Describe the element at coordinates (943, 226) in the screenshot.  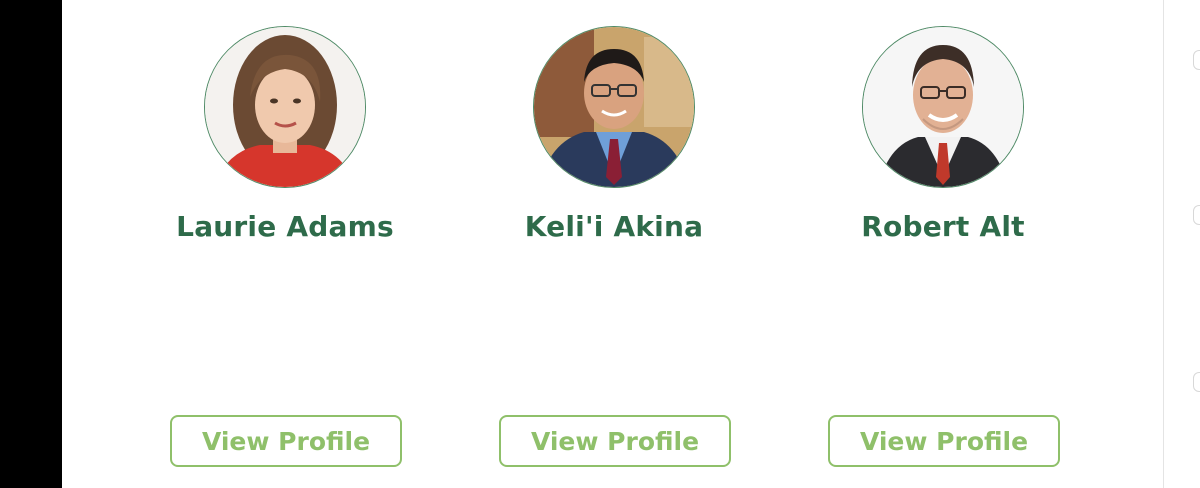
I see `person-name: Robert Alt` at that location.